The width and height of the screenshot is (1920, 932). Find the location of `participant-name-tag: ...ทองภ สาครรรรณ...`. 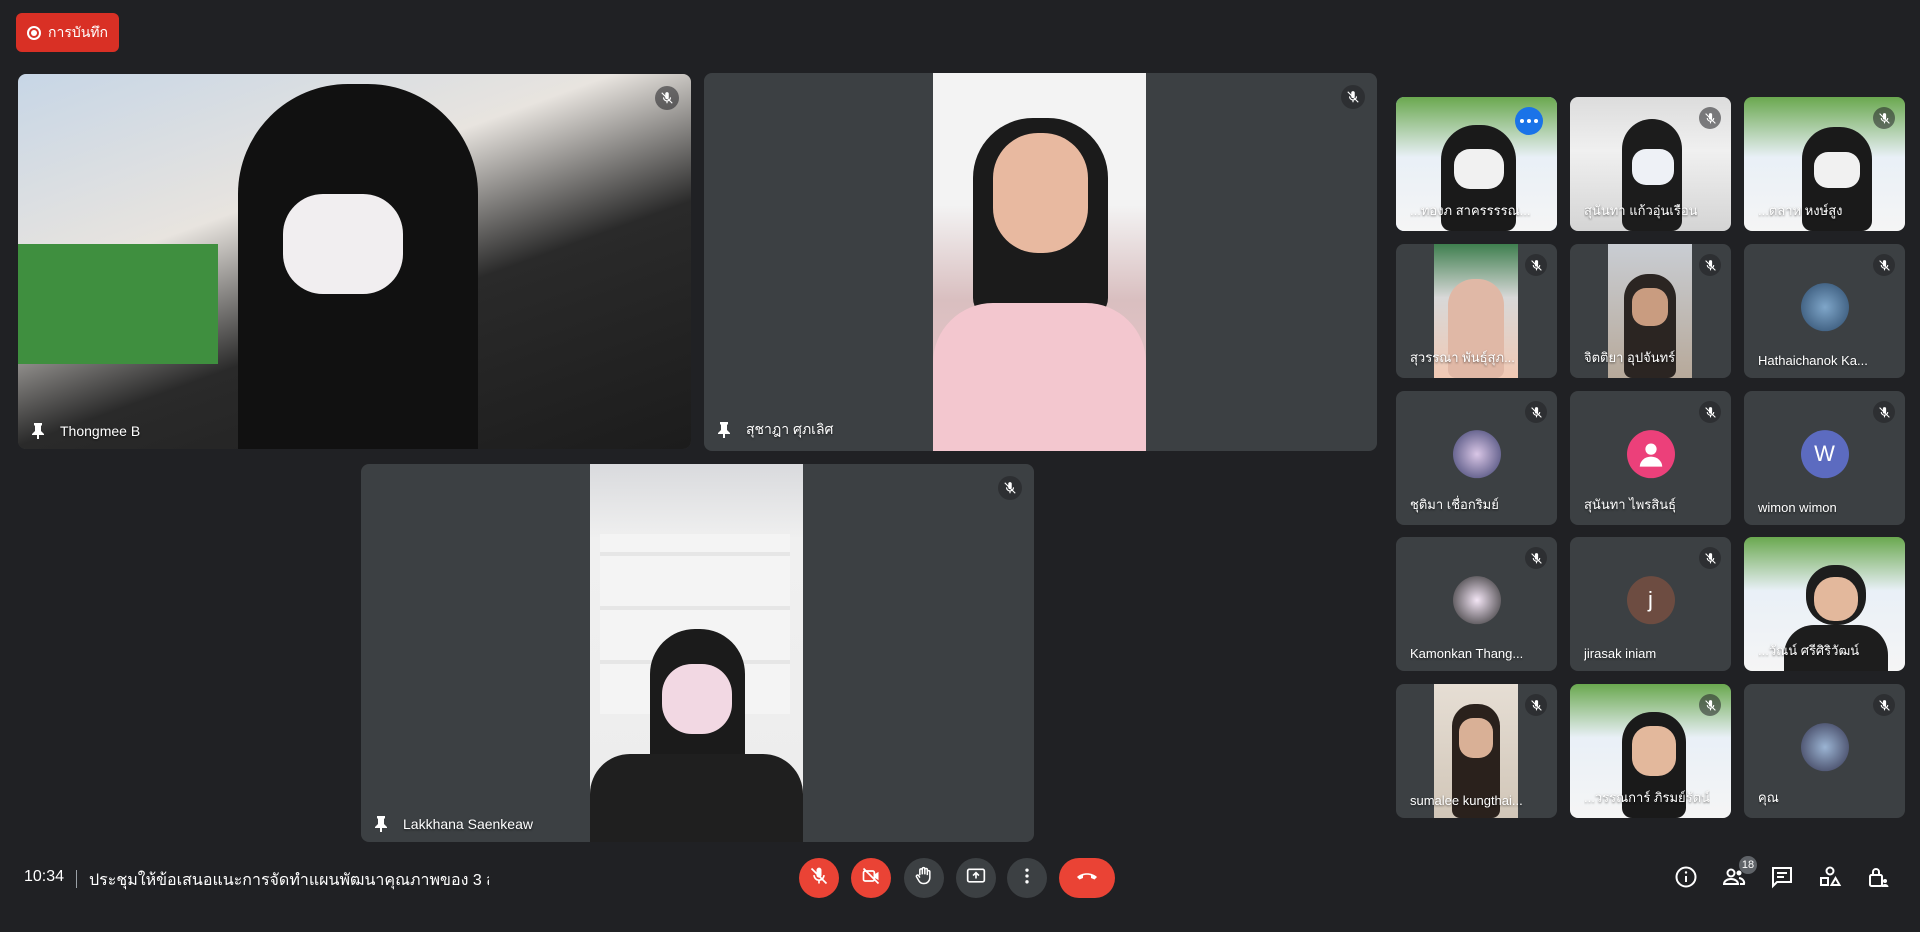

participant-name-tag: ...ทองภ สาครรรรณ... is located at coordinates (1470, 210).